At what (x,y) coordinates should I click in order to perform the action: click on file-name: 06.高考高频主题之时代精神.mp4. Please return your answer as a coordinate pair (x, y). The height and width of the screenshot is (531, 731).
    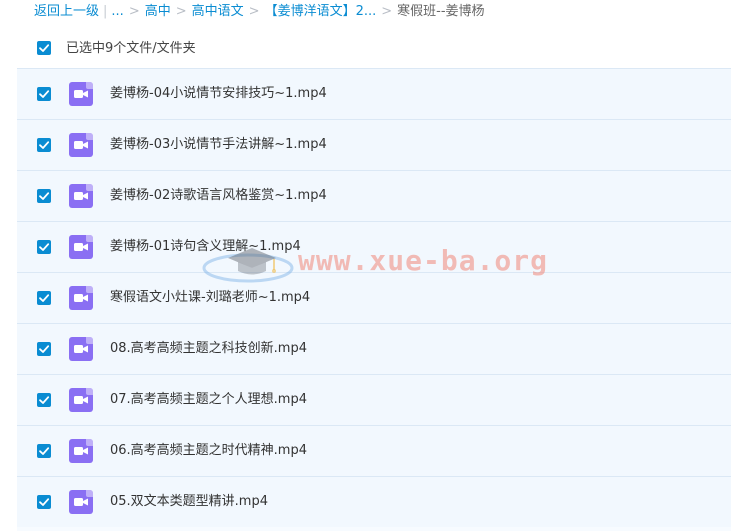
    Looking at the image, I should click on (208, 451).